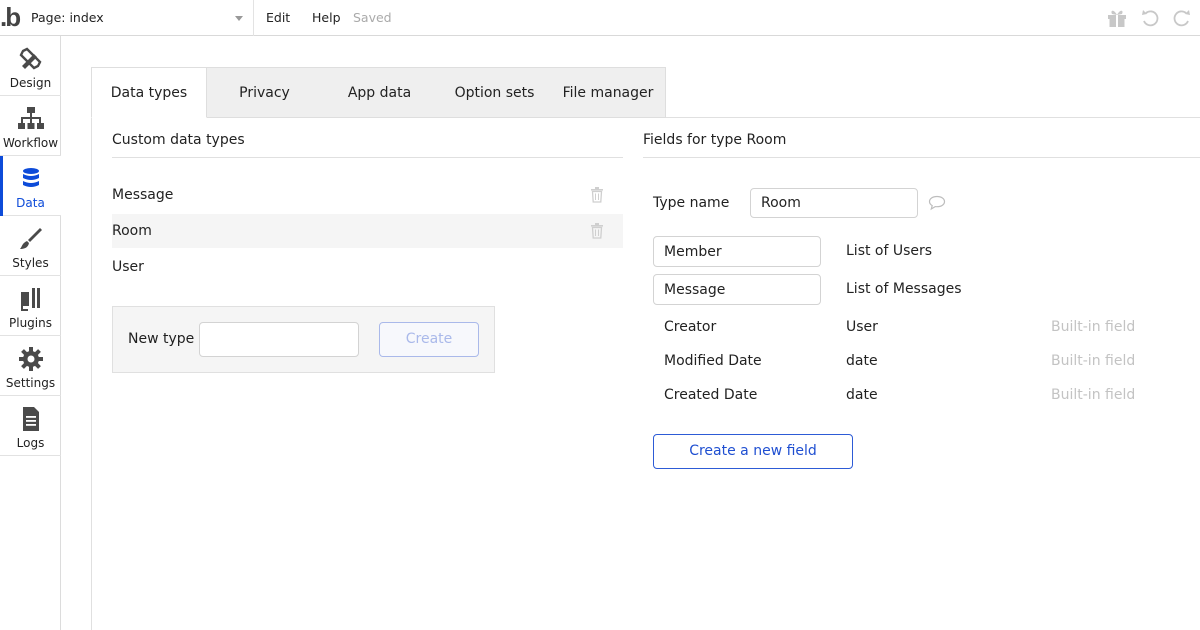 This screenshot has width=1200, height=630. What do you see at coordinates (367, 267) in the screenshot?
I see `list-item: User` at bounding box center [367, 267].